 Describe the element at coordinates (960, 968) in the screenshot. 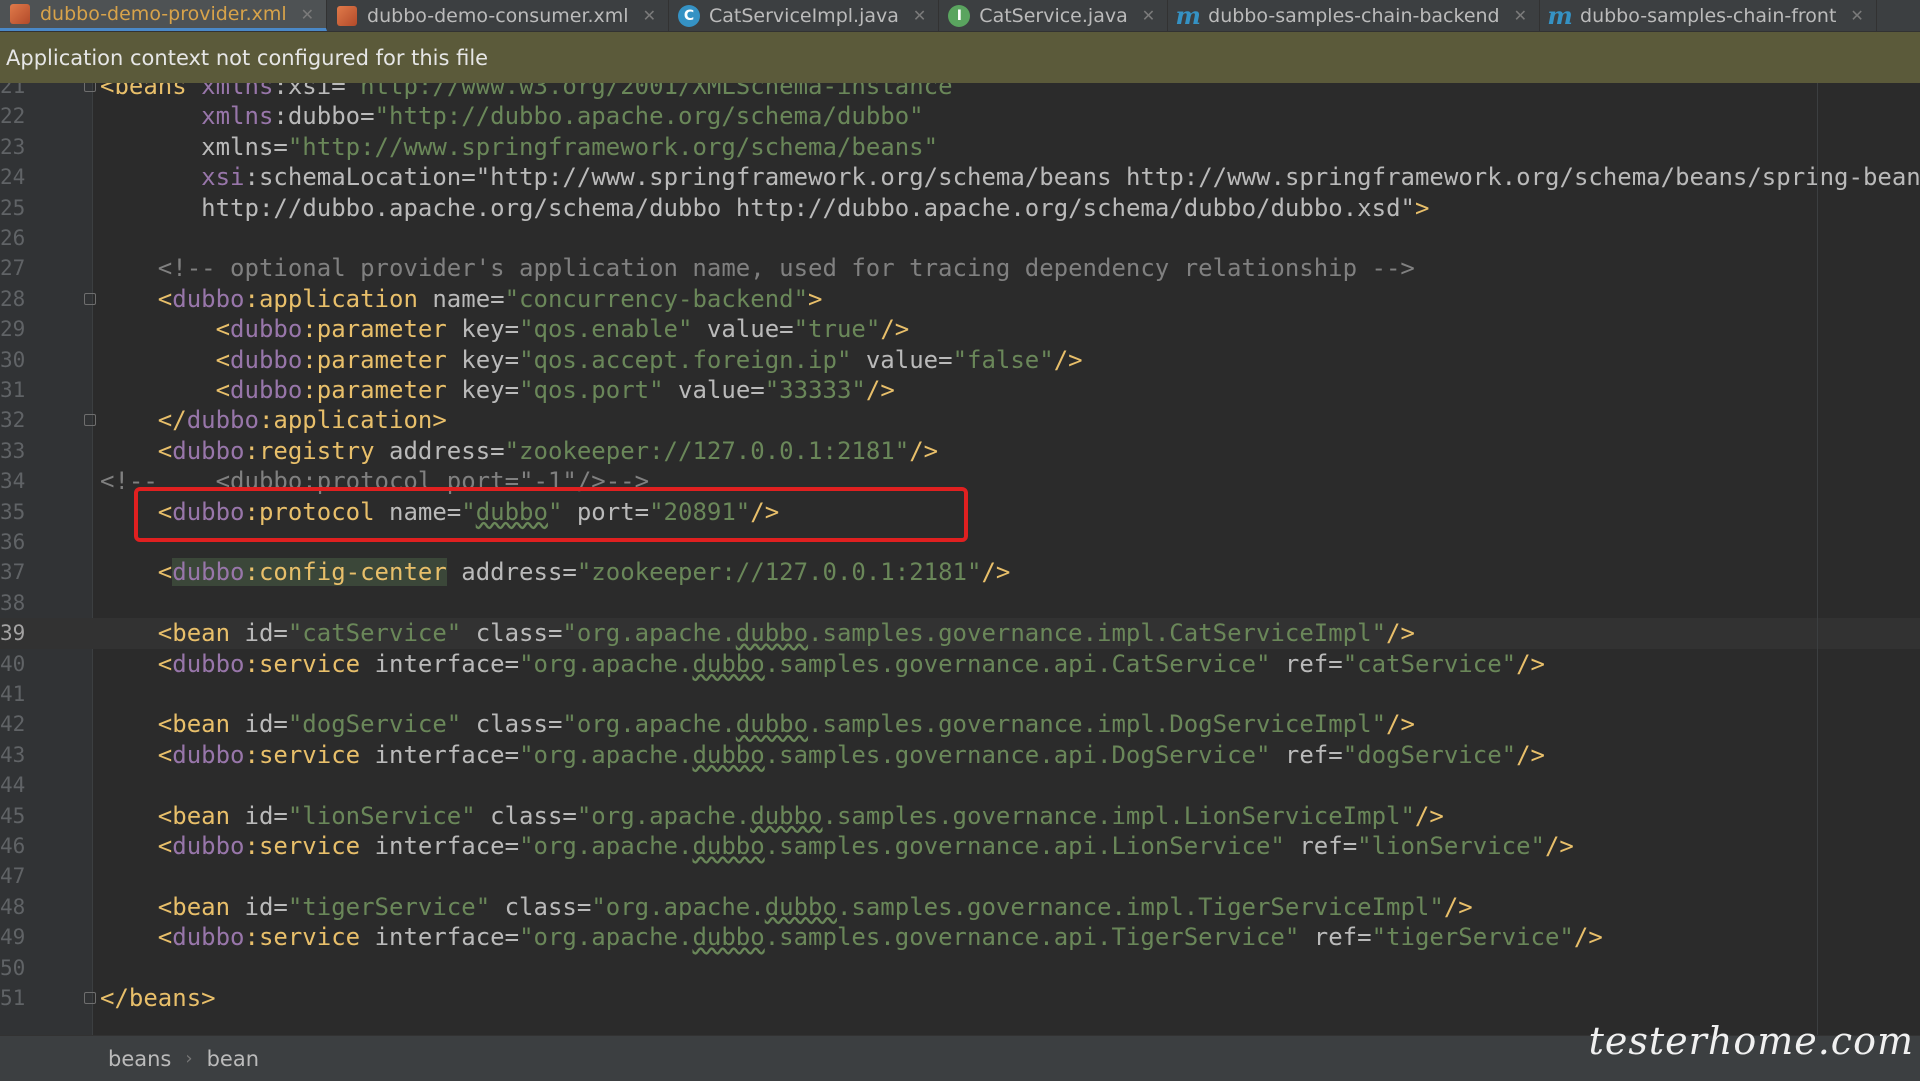

I see `code-line: 50` at that location.